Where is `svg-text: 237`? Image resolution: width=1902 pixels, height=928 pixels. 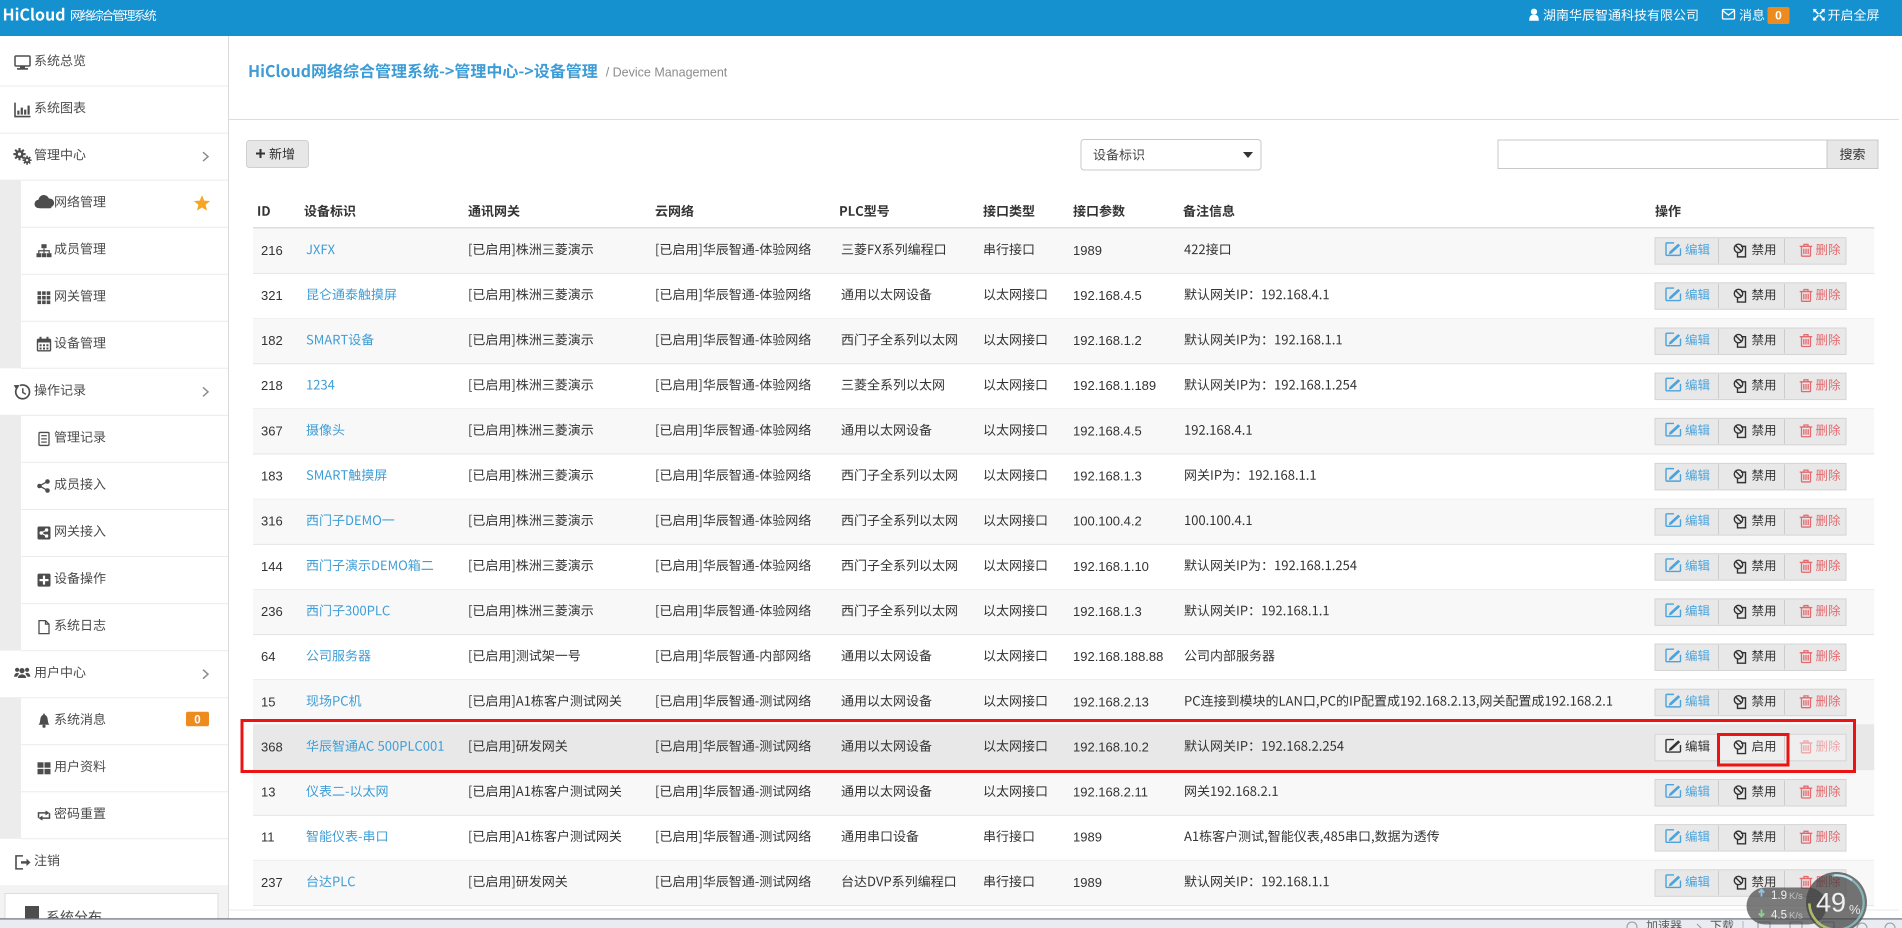
svg-text: 237 is located at coordinates (272, 882).